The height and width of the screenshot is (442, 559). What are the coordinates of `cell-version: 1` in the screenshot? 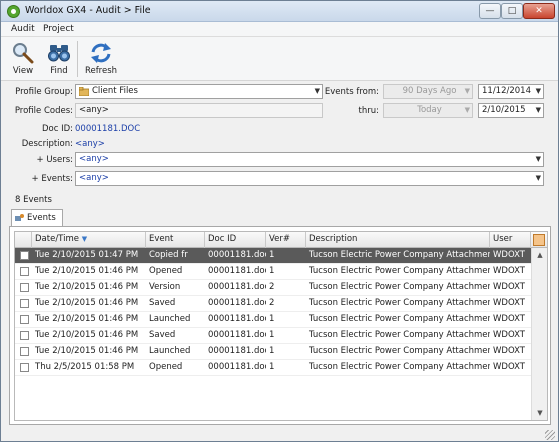 It's located at (272, 367).